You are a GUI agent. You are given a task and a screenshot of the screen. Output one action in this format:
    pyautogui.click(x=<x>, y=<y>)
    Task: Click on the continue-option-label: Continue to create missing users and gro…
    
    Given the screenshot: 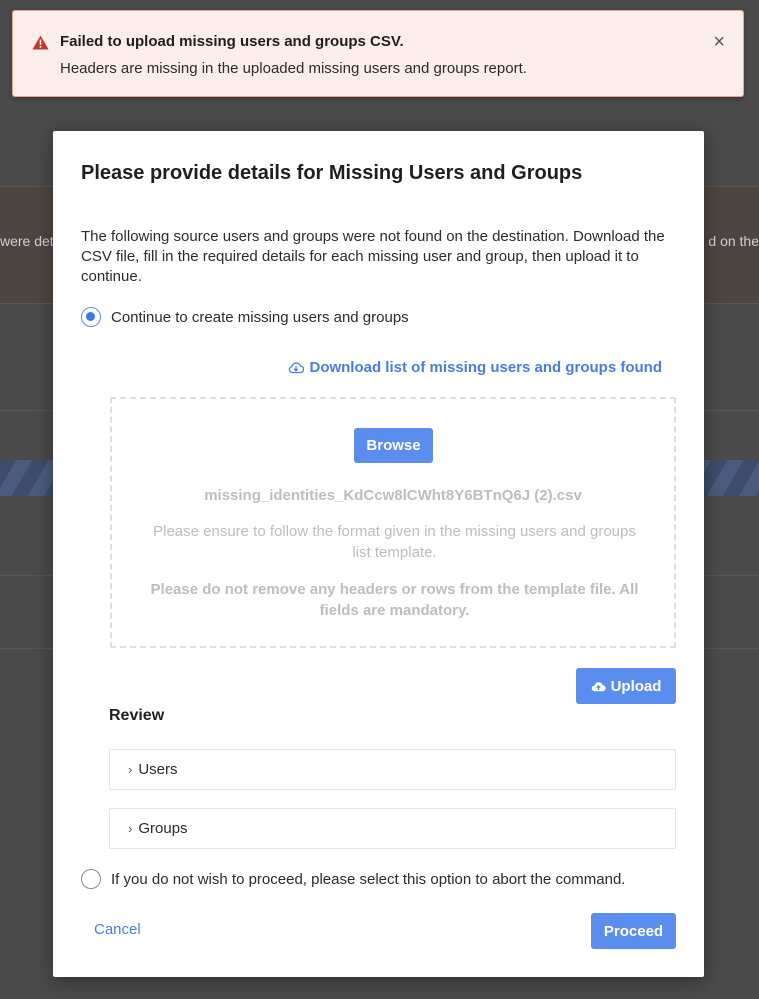 What is the action you would take?
    pyautogui.click(x=260, y=317)
    